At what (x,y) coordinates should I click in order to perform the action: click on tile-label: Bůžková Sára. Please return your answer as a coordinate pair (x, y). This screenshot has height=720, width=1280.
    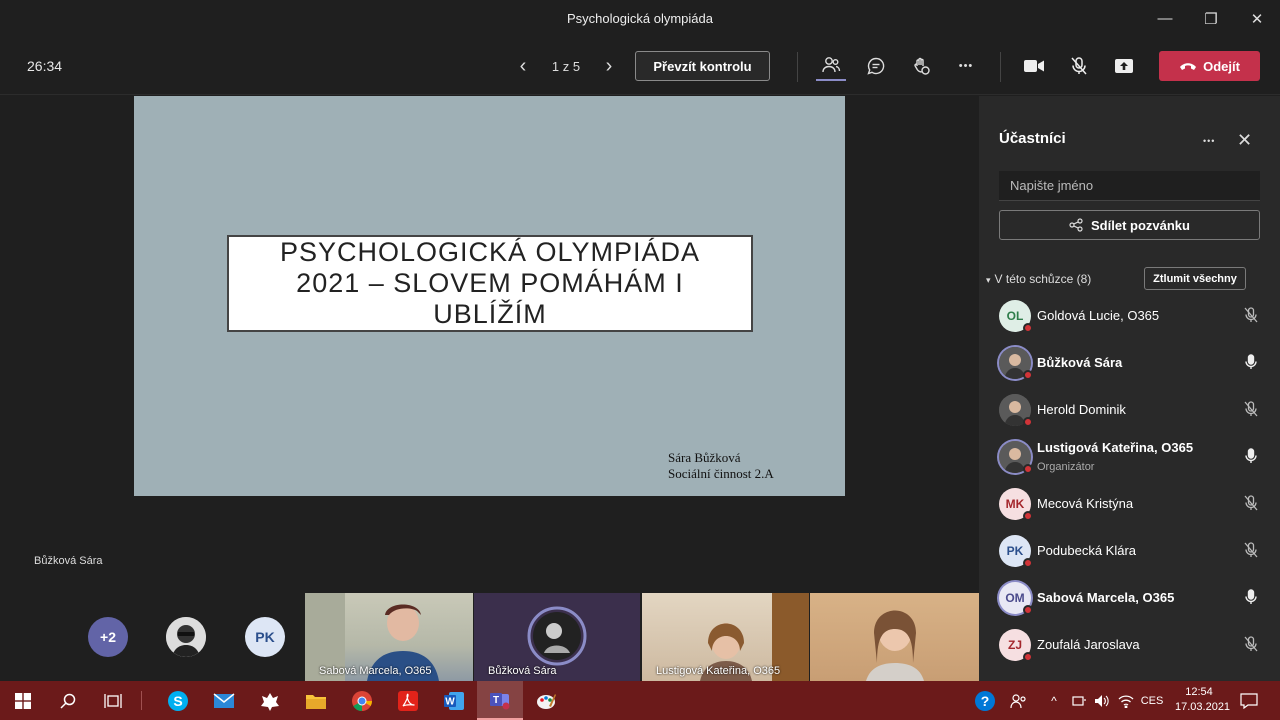
    Looking at the image, I should click on (522, 671).